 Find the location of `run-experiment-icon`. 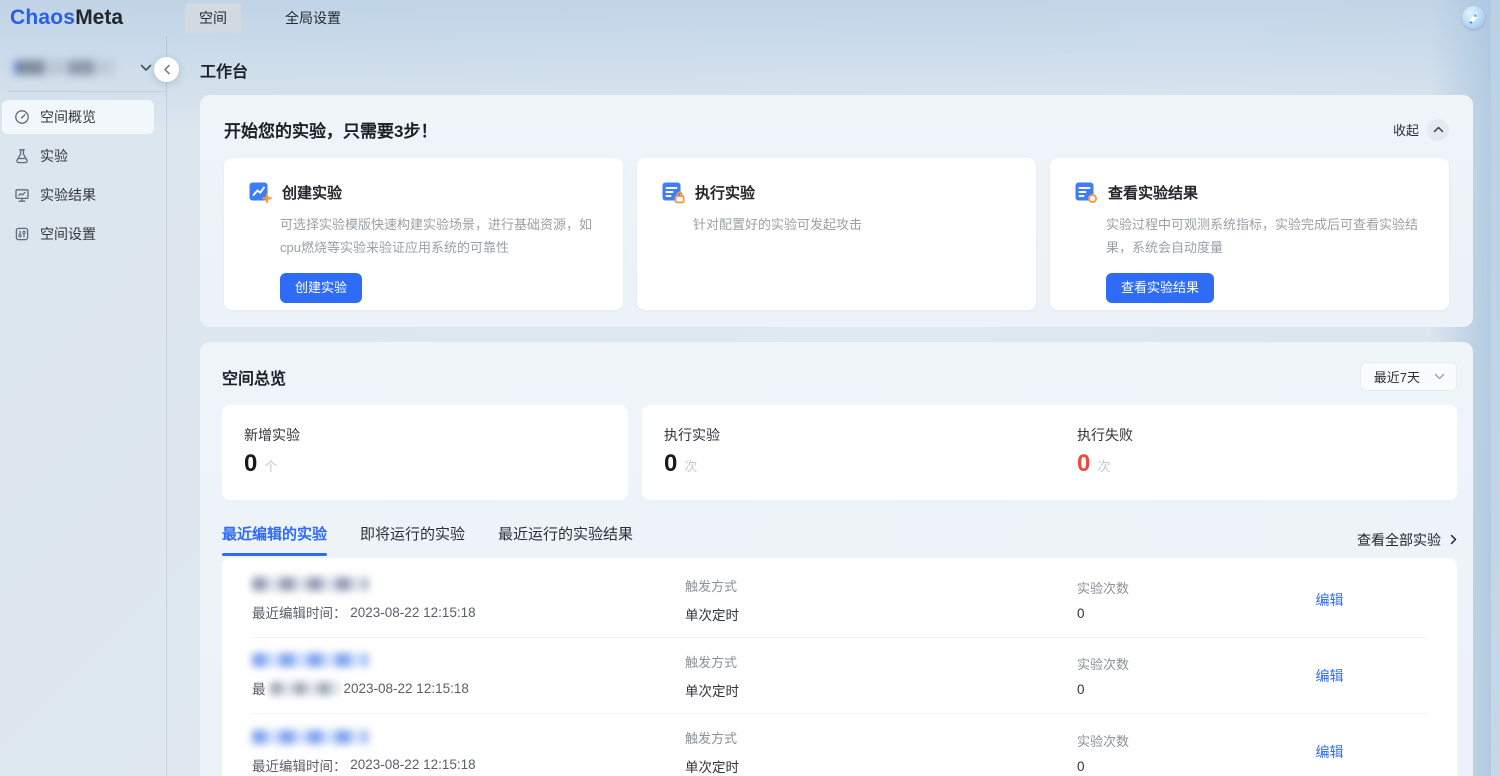

run-experiment-icon is located at coordinates (673, 193).